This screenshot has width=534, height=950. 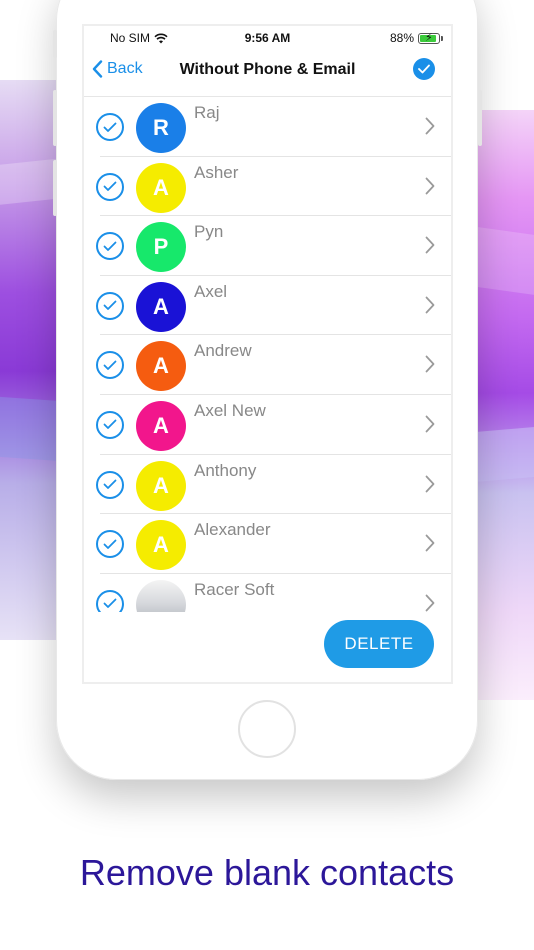 What do you see at coordinates (273, 485) in the screenshot?
I see `contact-row: A Anthony` at bounding box center [273, 485].